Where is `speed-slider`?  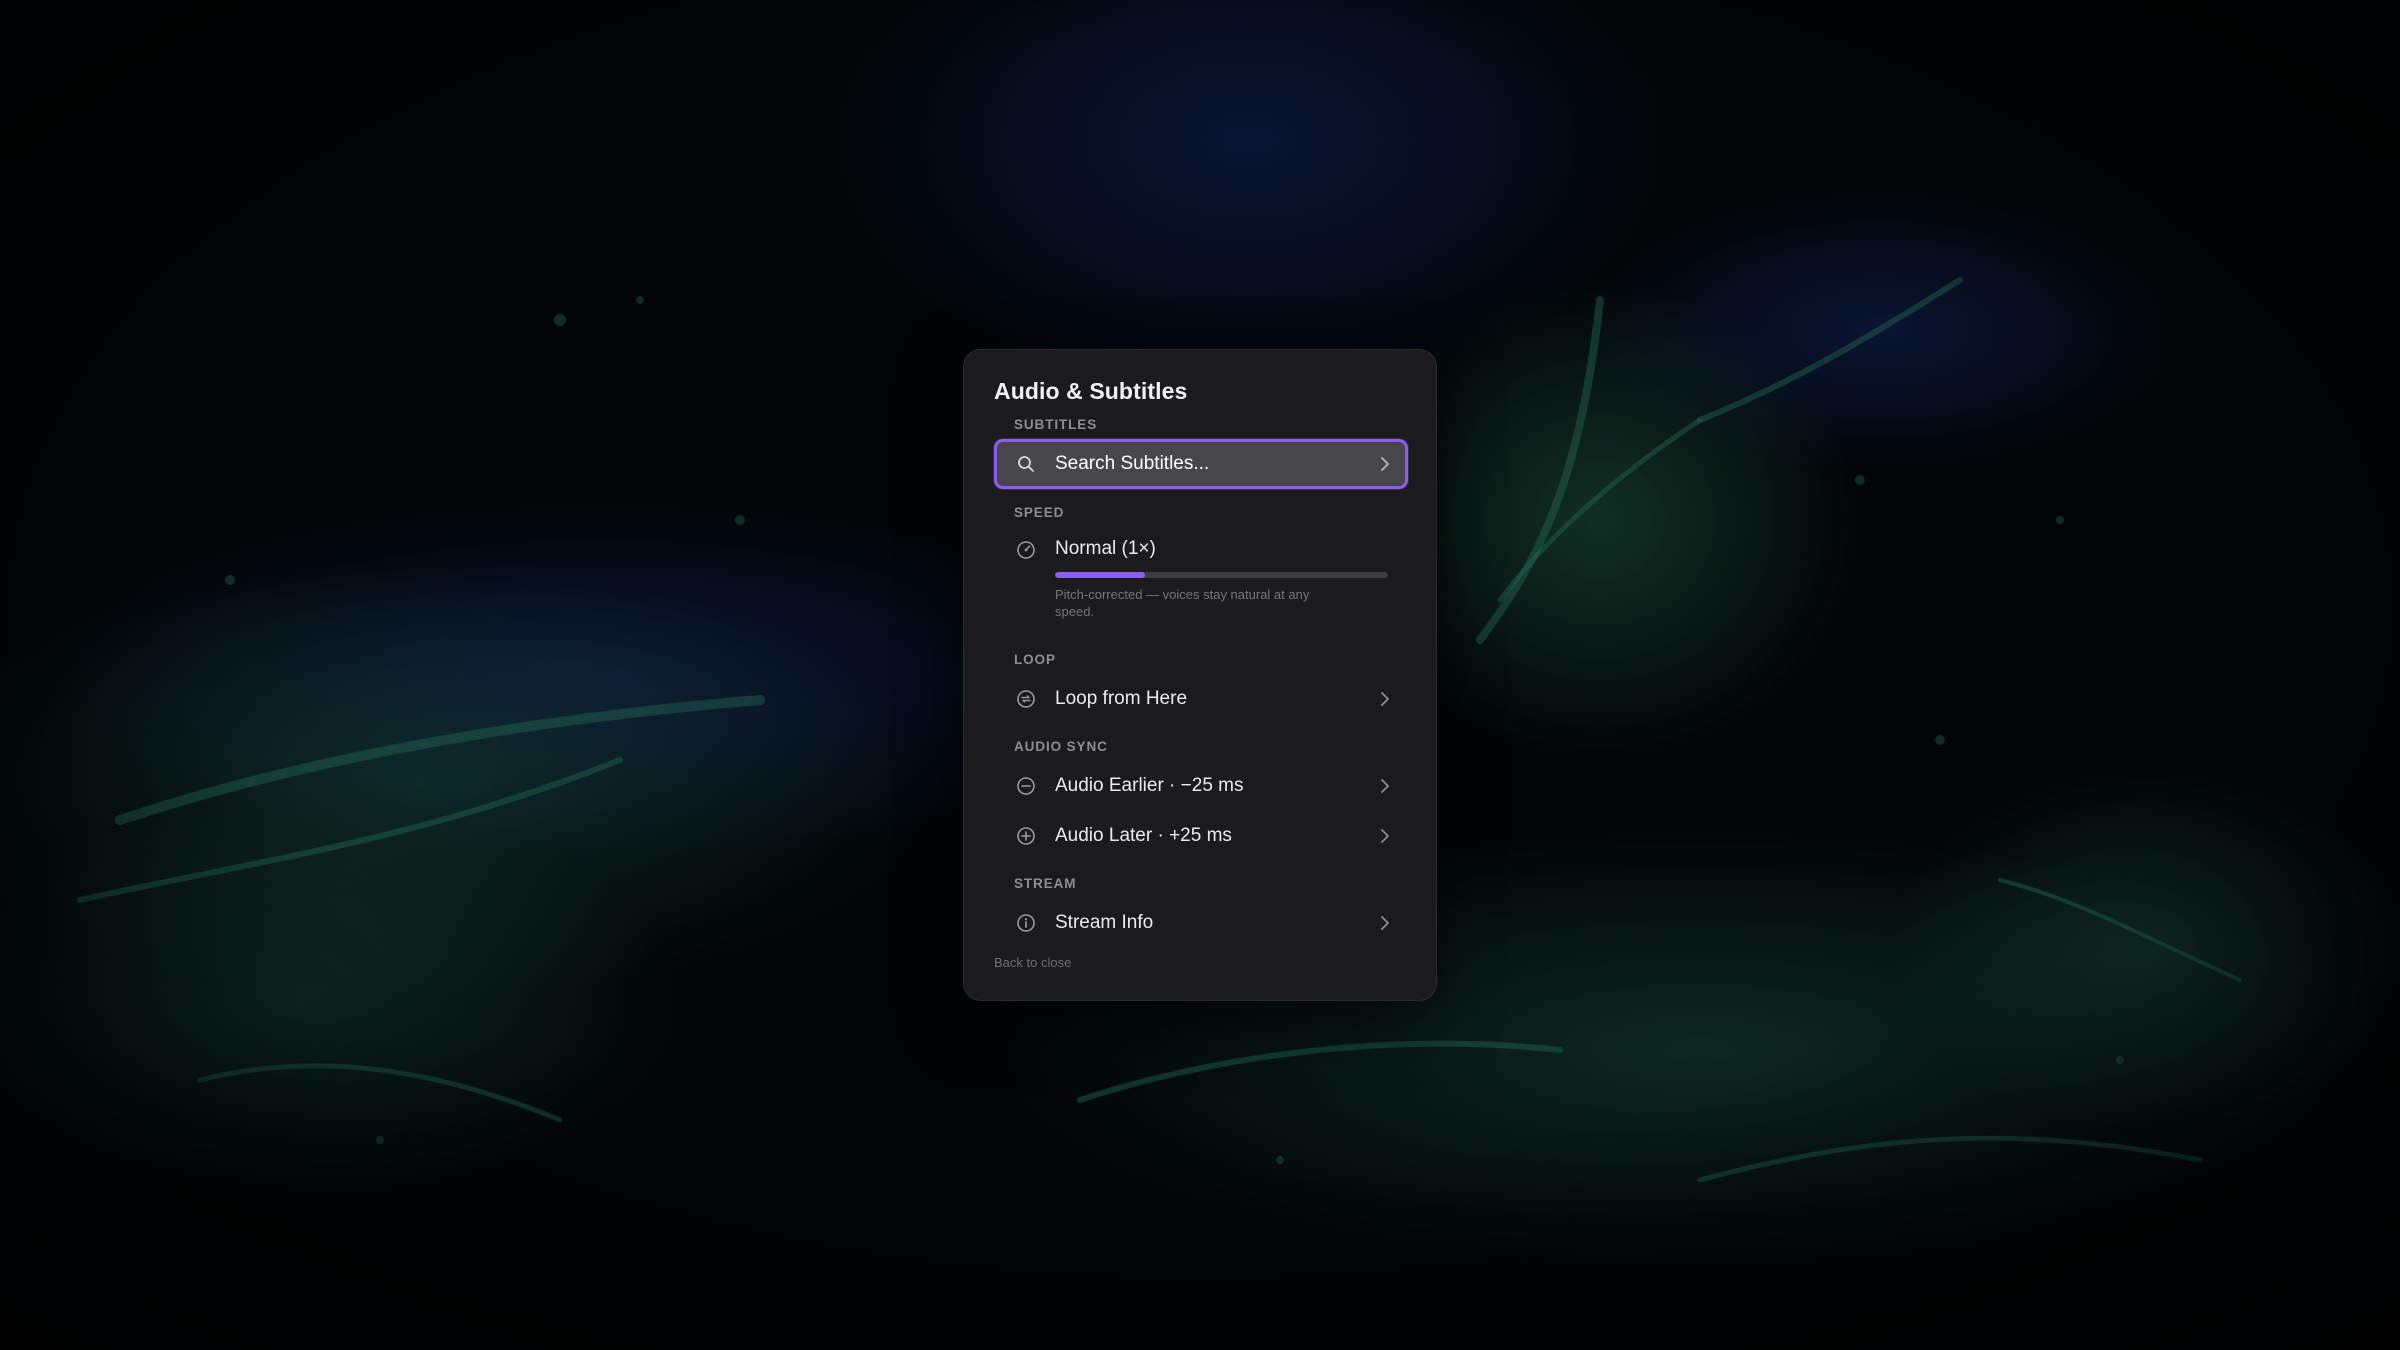 speed-slider is located at coordinates (1221, 575).